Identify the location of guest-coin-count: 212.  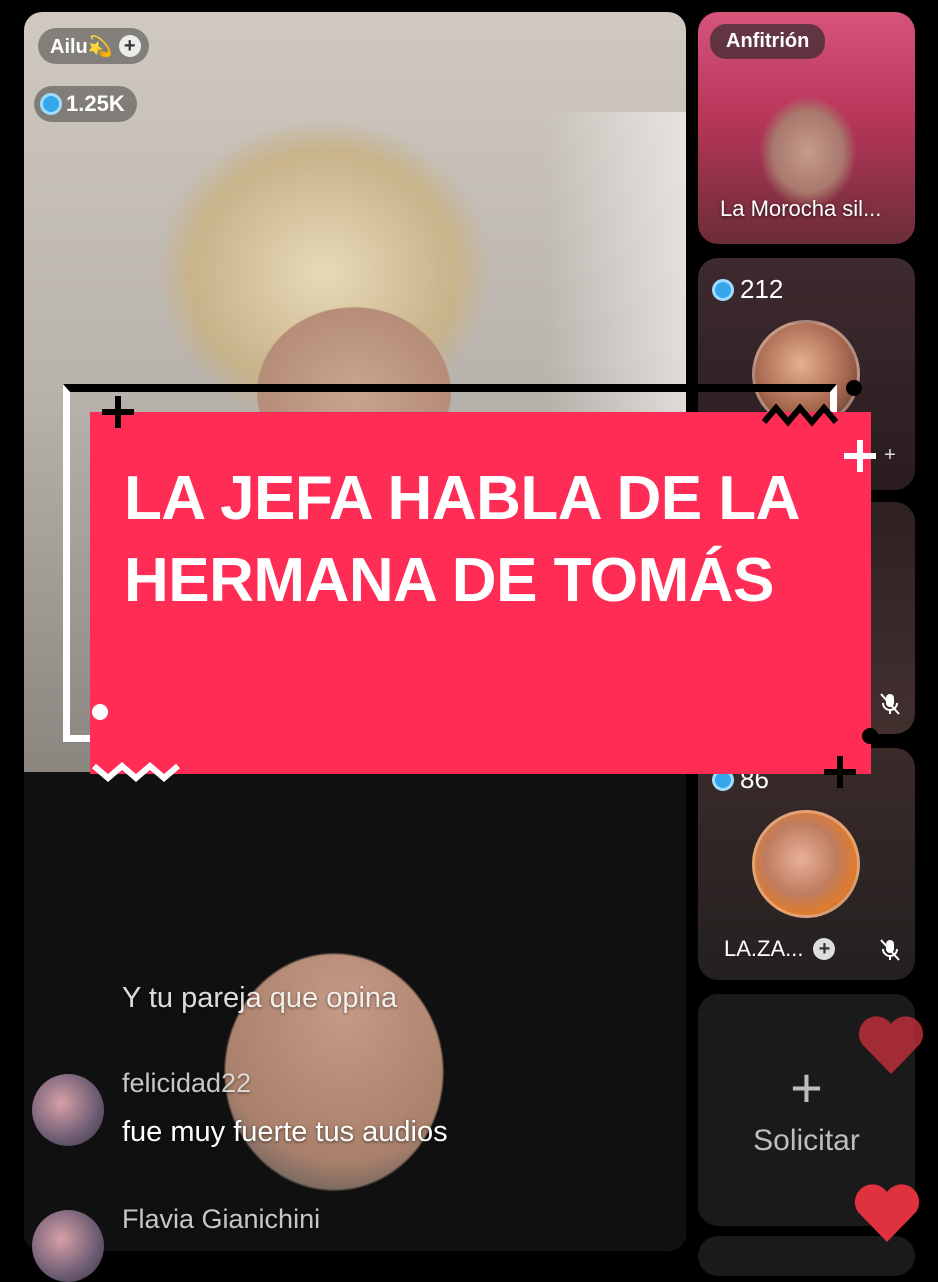
(747, 289).